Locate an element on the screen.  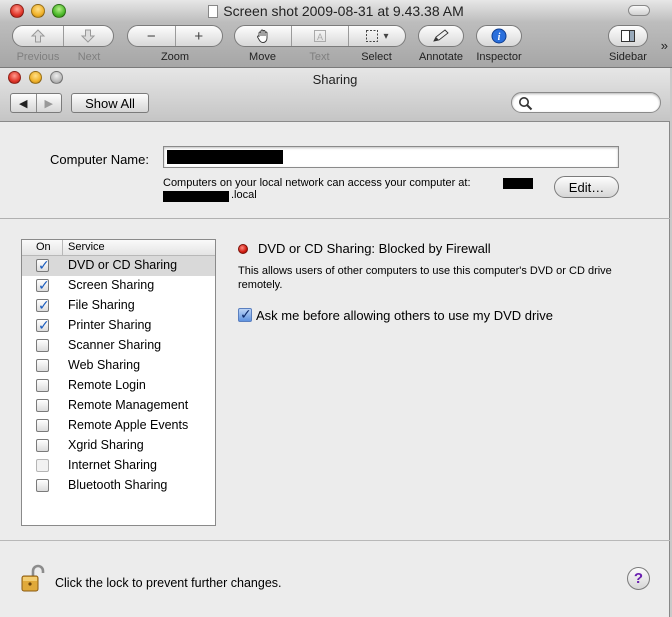
ask-before-allowing-checkbox: ✓ is located at coordinates (245, 314).